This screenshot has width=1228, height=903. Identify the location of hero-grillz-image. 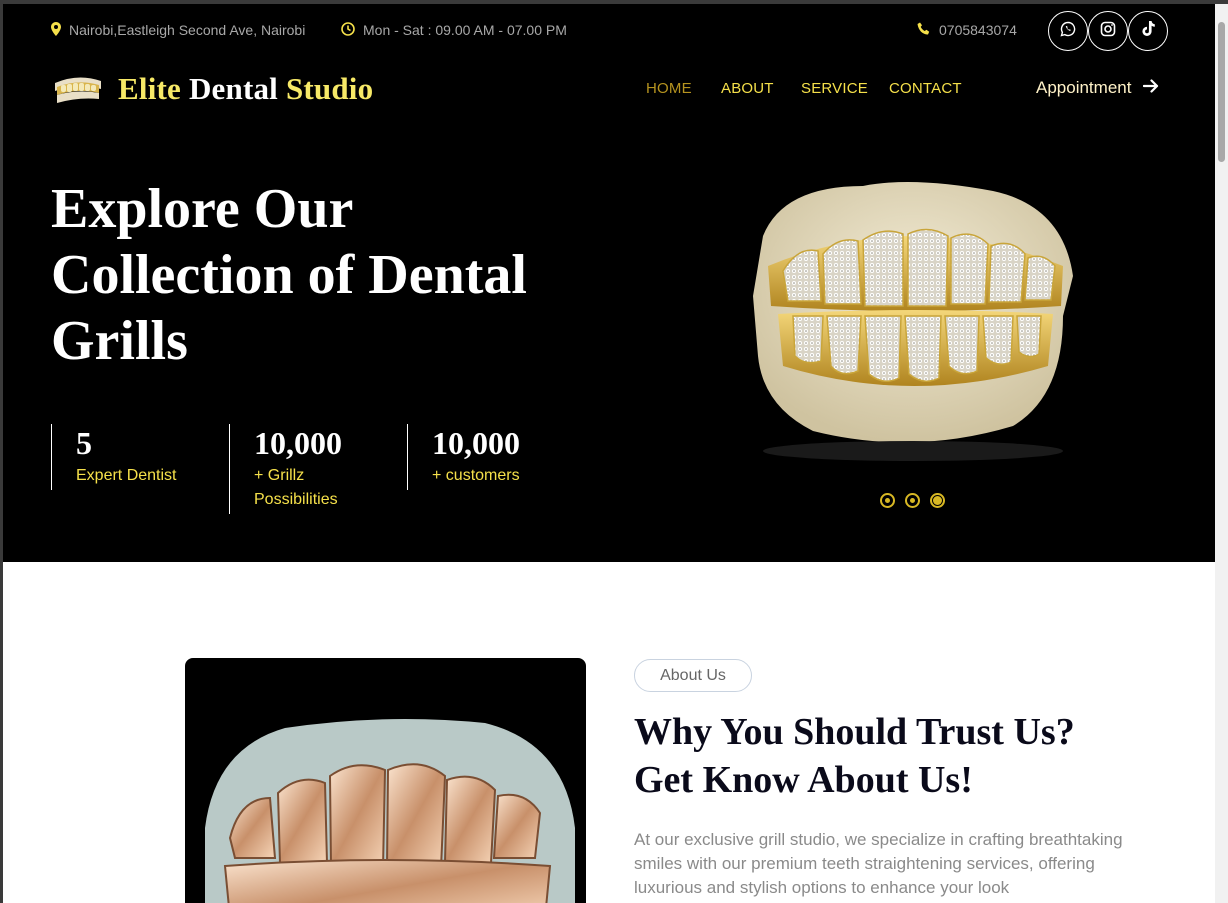
(913, 316).